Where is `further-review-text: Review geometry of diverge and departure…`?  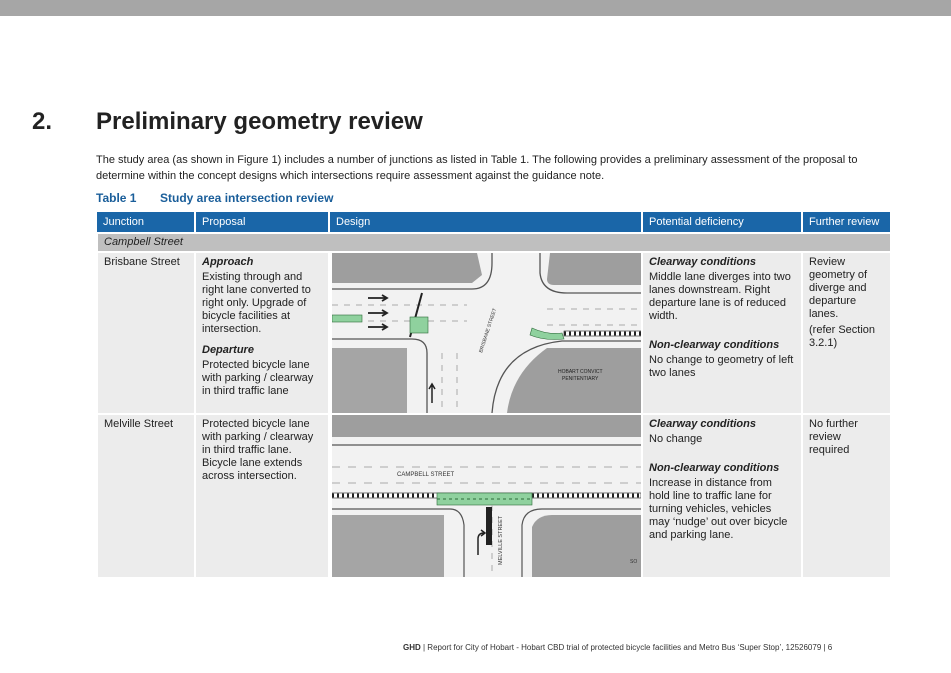 further-review-text: Review geometry of diverge and departure… is located at coordinates (838, 288).